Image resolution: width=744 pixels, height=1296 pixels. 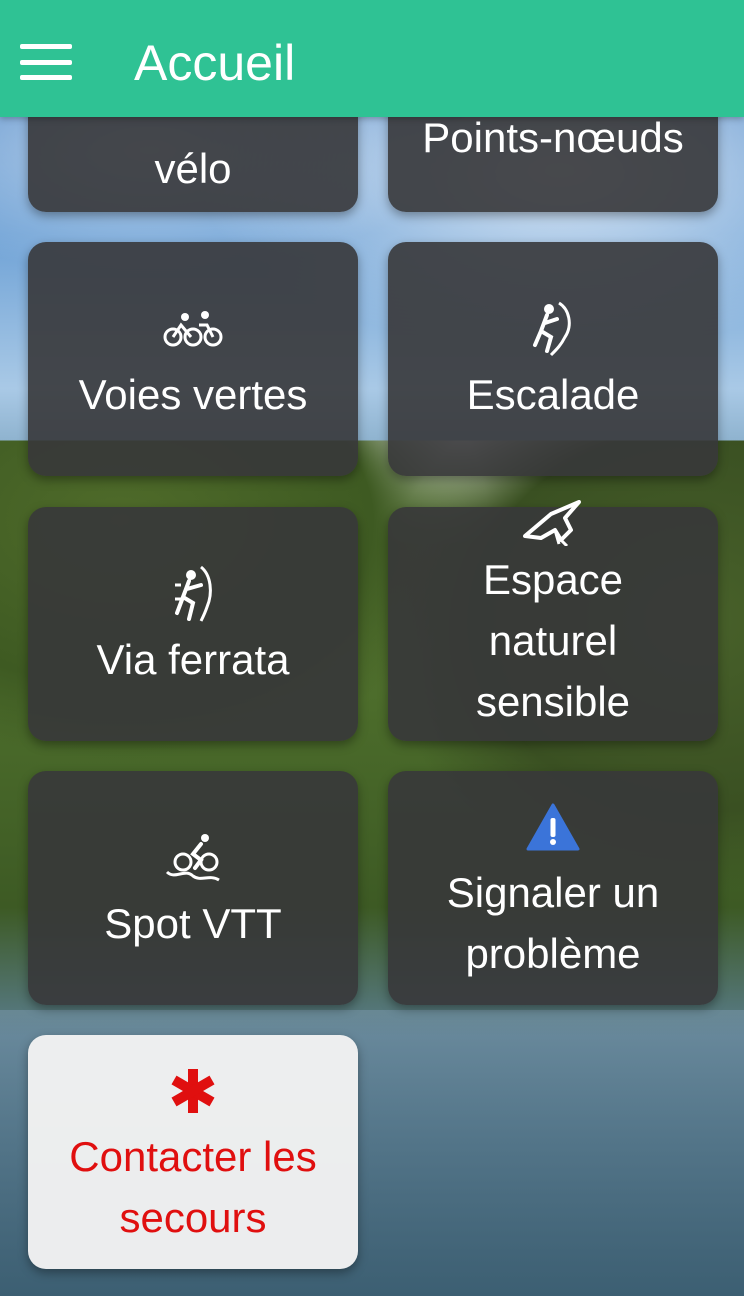 What do you see at coordinates (193, 923) in the screenshot?
I see `tile-label: Spot VTT` at bounding box center [193, 923].